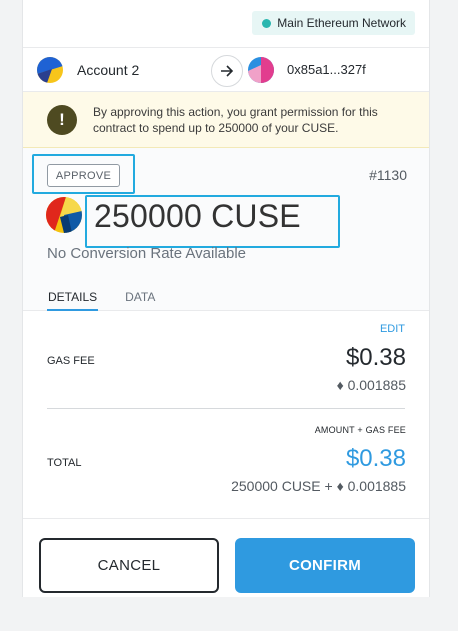  Describe the element at coordinates (140, 300) in the screenshot. I see `tab-data: DATA` at that location.